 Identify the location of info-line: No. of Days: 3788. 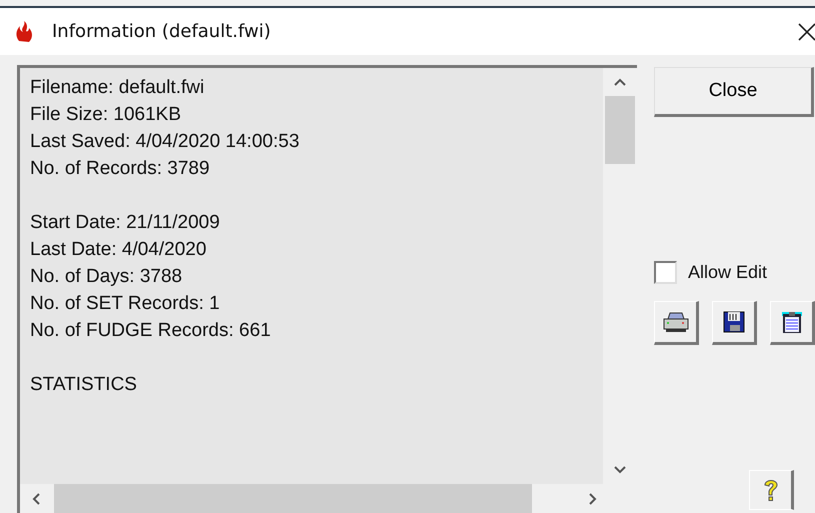
(107, 277).